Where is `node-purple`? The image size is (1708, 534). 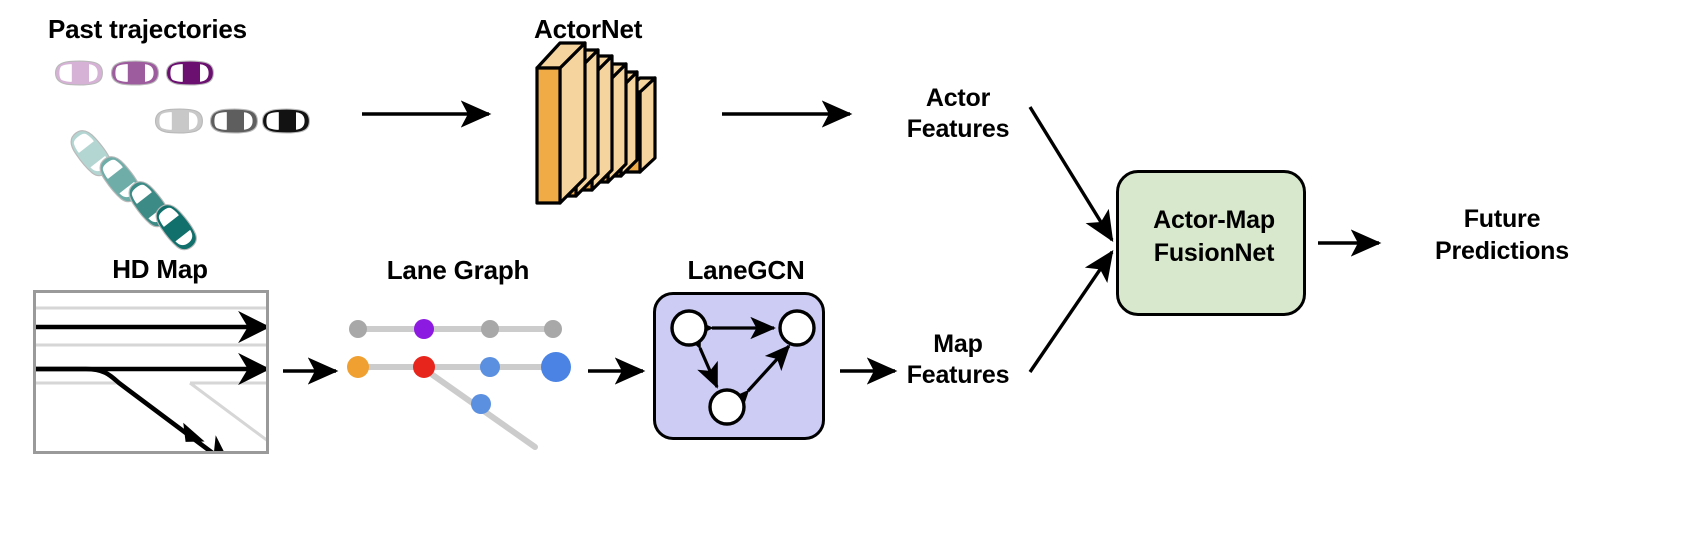 node-purple is located at coordinates (424, 329).